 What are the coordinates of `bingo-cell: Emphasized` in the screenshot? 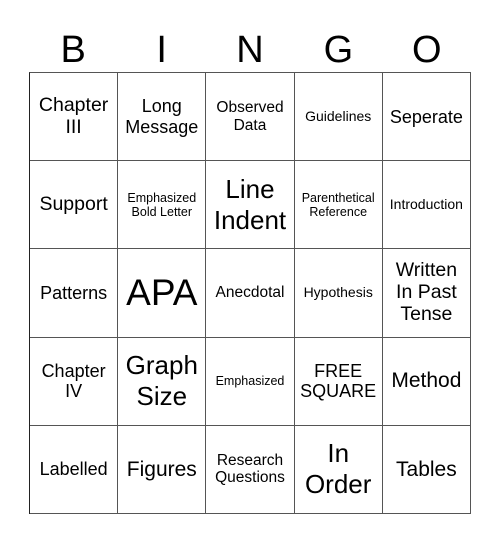 It's located at (250, 381).